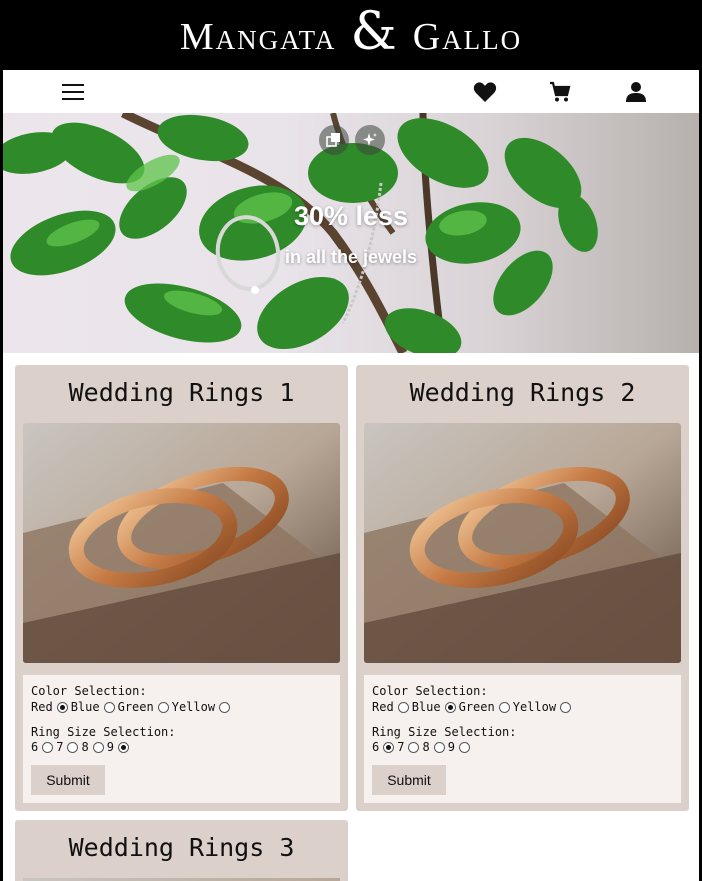 This screenshot has height=881, width=702. What do you see at coordinates (351, 216) in the screenshot?
I see `hero-title: 30% less` at bounding box center [351, 216].